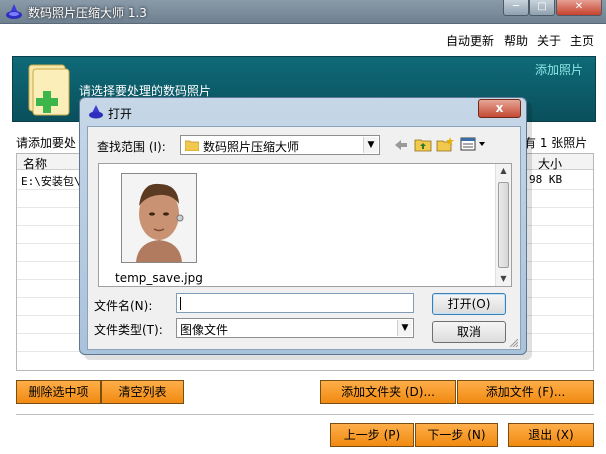 This screenshot has height=454, width=606. What do you see at coordinates (579, 8) in the screenshot?
I see `close-button: ✕` at bounding box center [579, 8].